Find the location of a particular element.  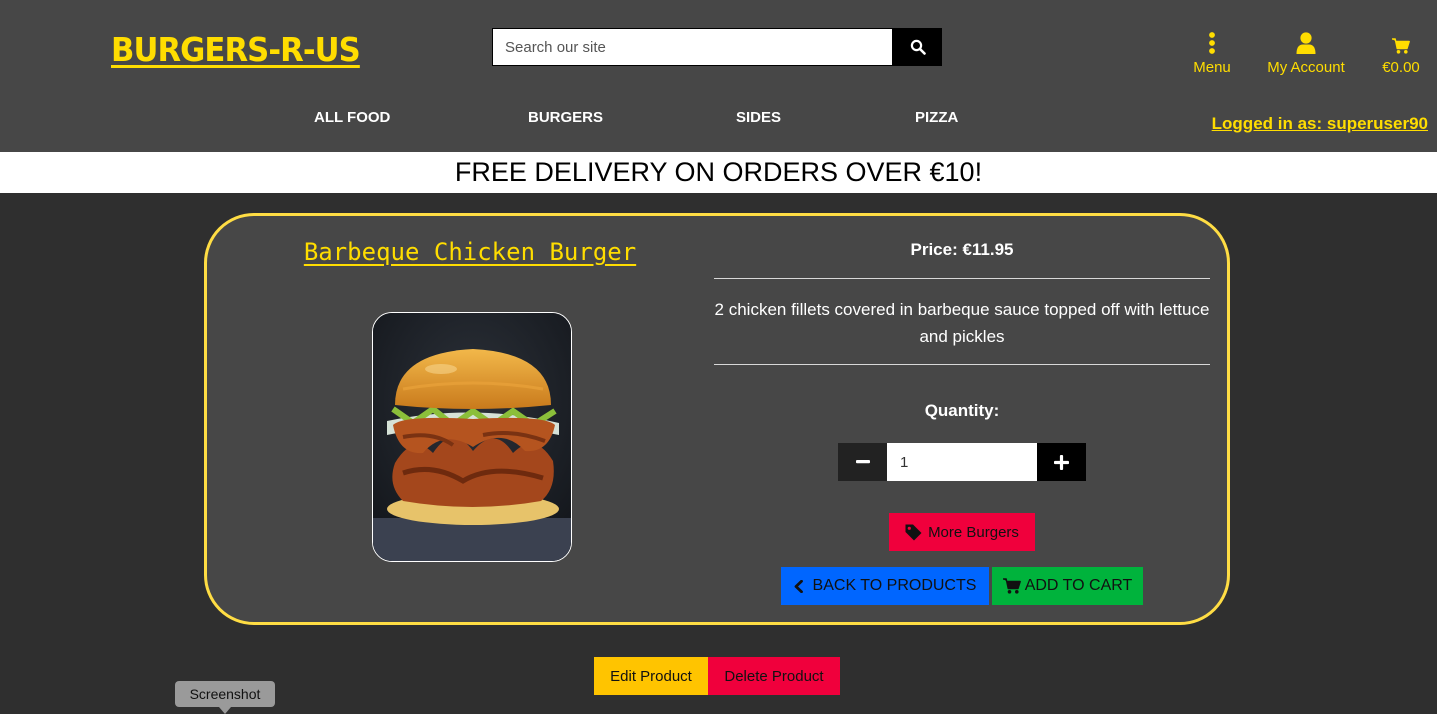

screenshot-tooltip: Screenshot is located at coordinates (225, 697).